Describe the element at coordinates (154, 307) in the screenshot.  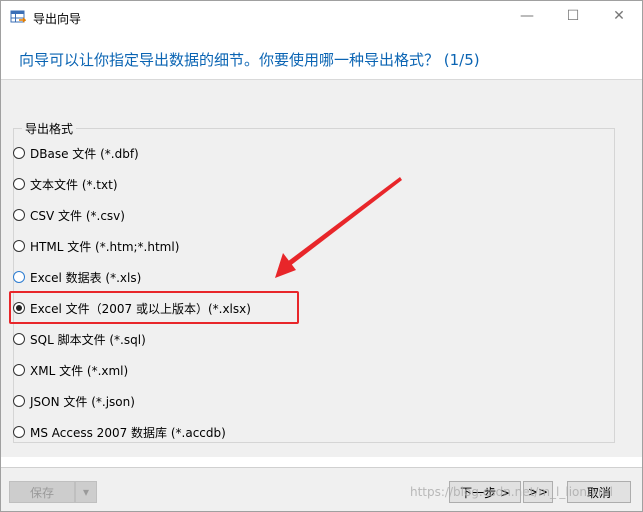
I see `red-highlight-box` at that location.